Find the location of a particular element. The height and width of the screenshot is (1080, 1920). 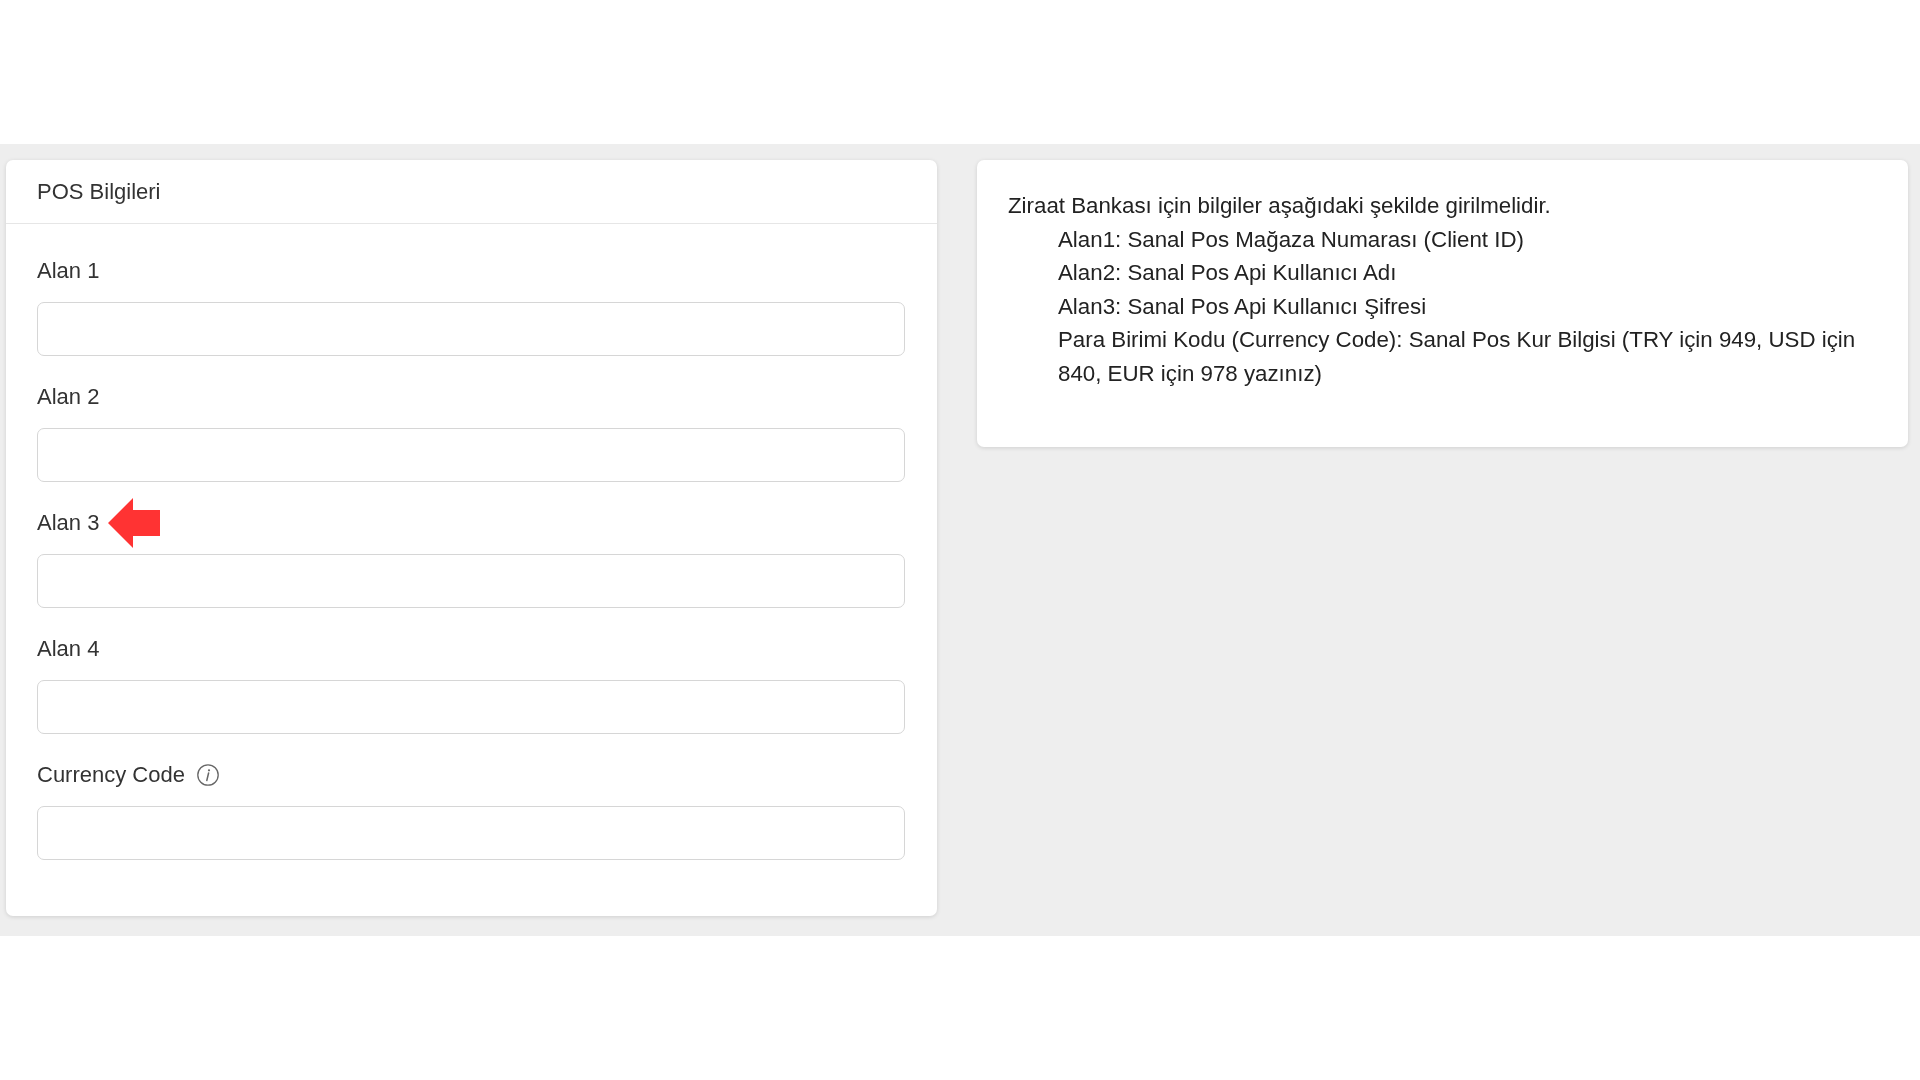

info-icon is located at coordinates (207, 775).